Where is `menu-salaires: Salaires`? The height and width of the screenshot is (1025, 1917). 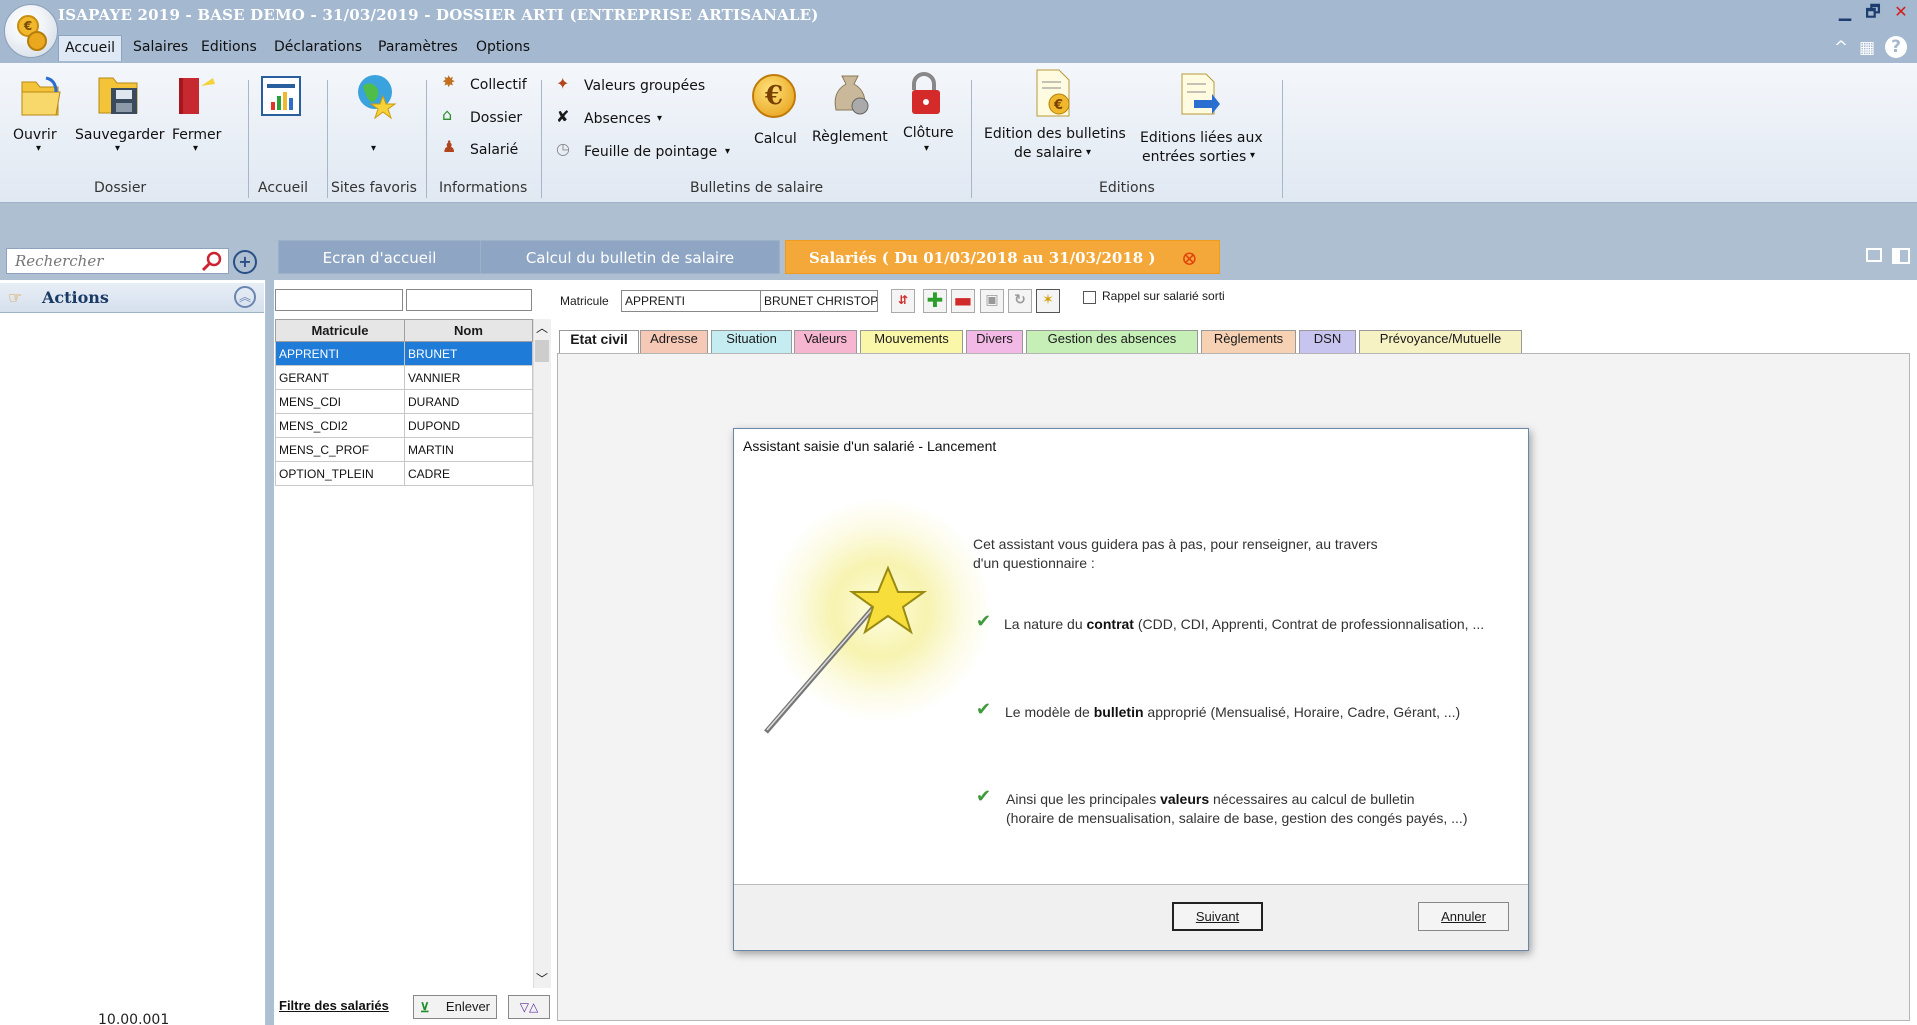 menu-salaires: Salaires is located at coordinates (160, 47).